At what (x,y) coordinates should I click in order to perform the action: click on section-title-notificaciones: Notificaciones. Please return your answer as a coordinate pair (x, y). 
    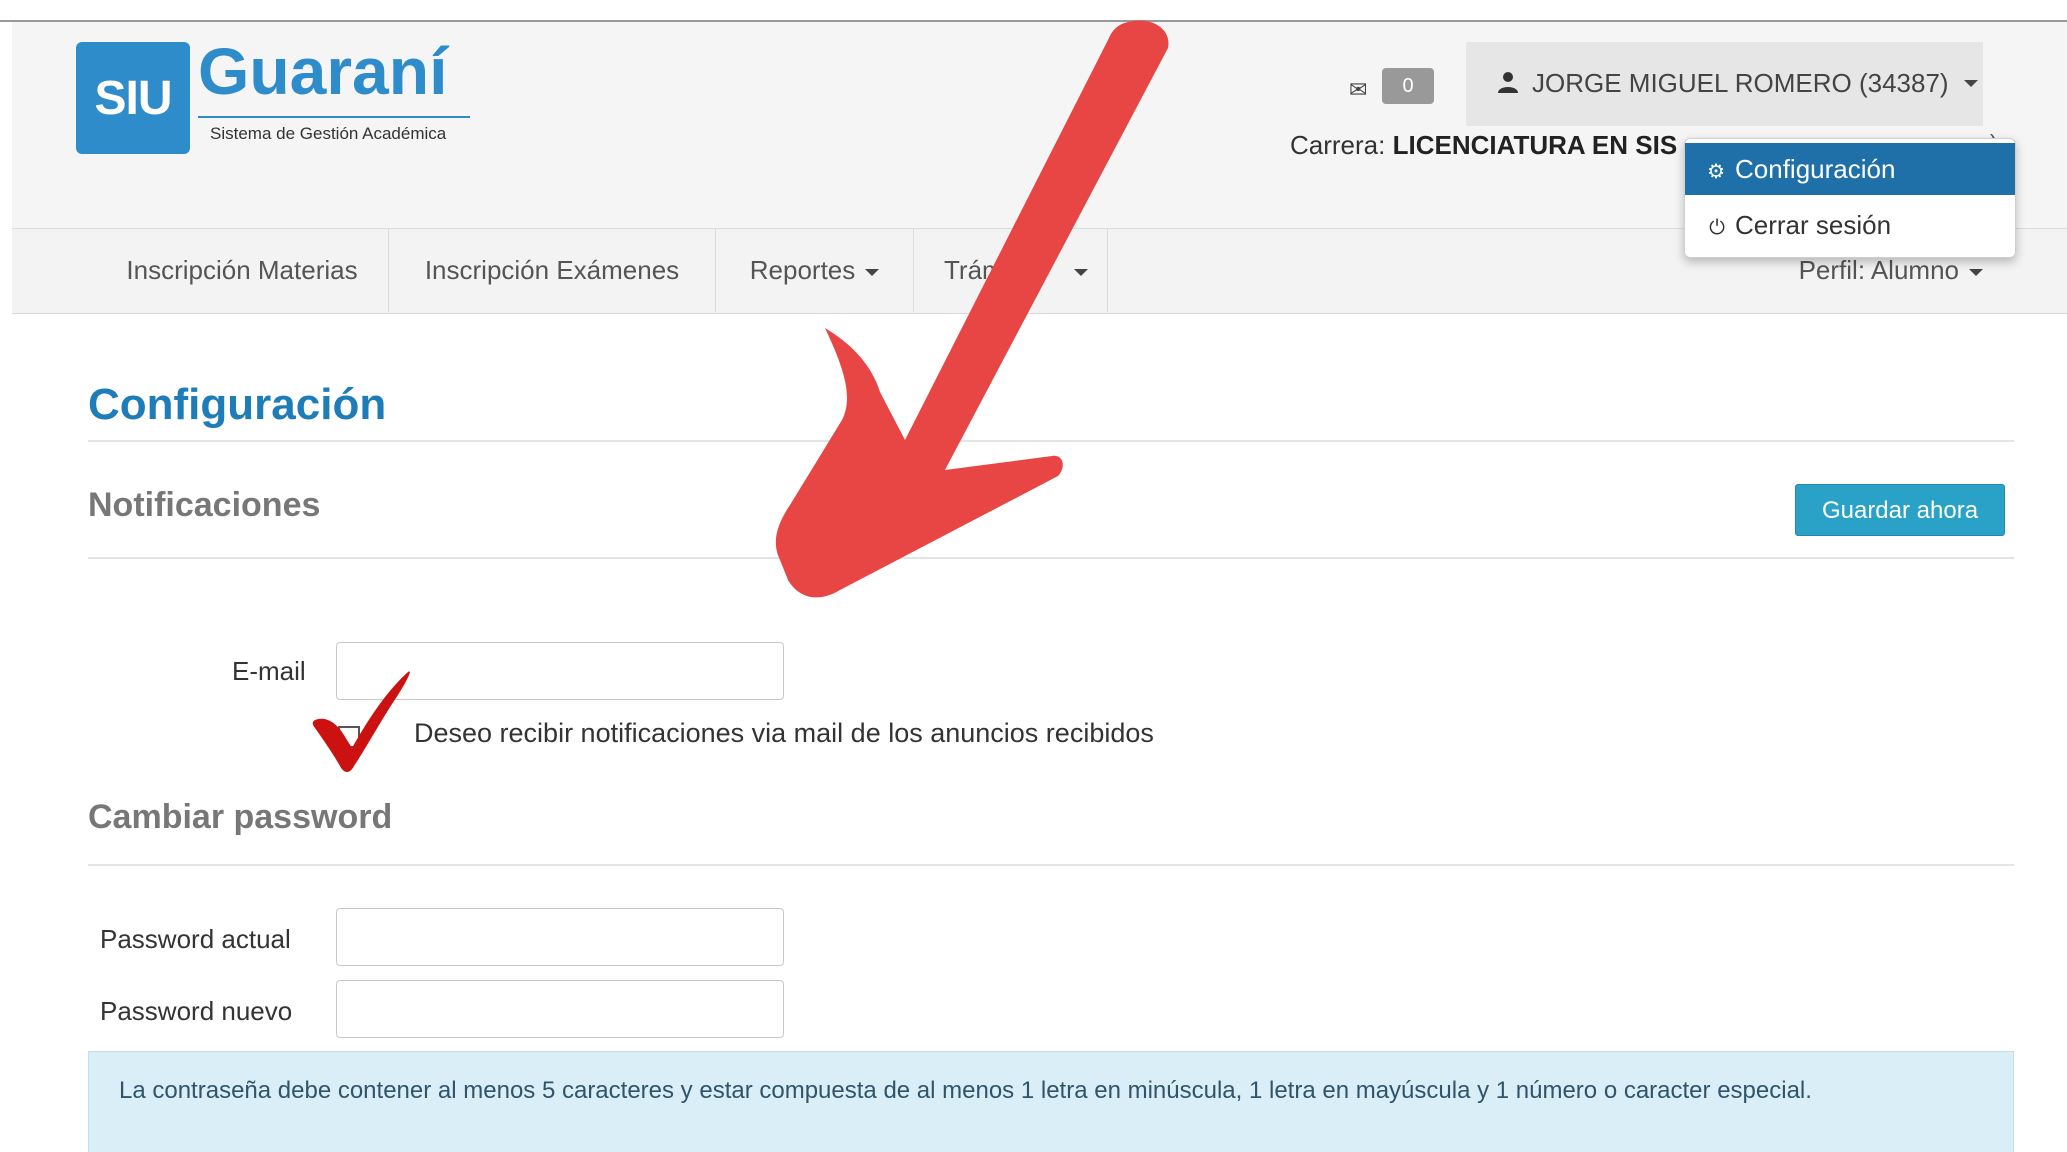
    Looking at the image, I should click on (204, 505).